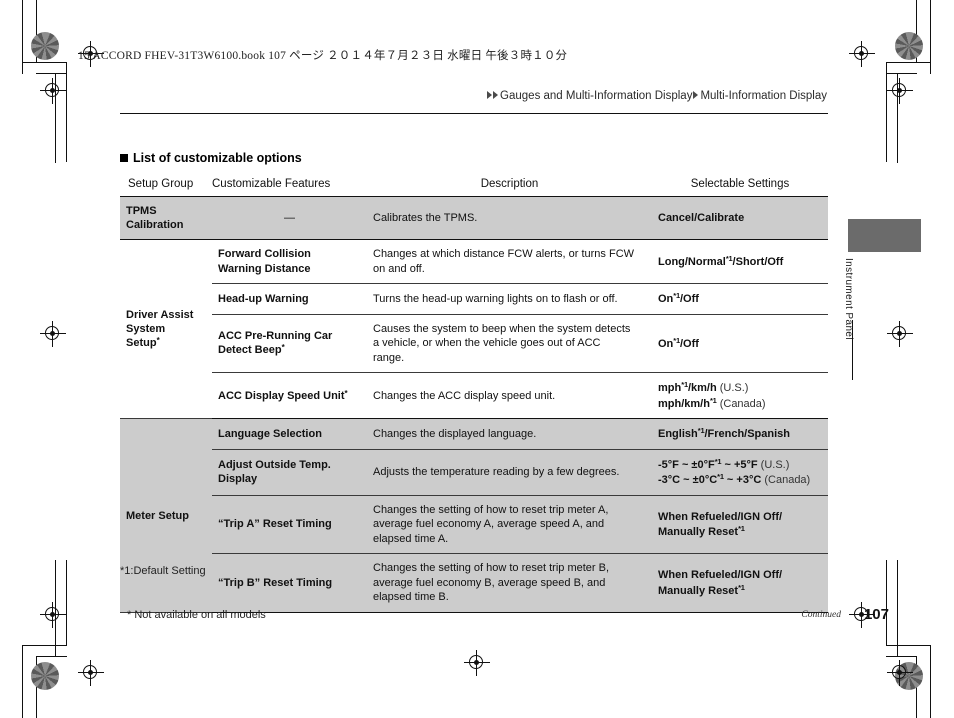  What do you see at coordinates (160, 315) in the screenshot?
I see `group-line-1: Driver Assist` at bounding box center [160, 315].